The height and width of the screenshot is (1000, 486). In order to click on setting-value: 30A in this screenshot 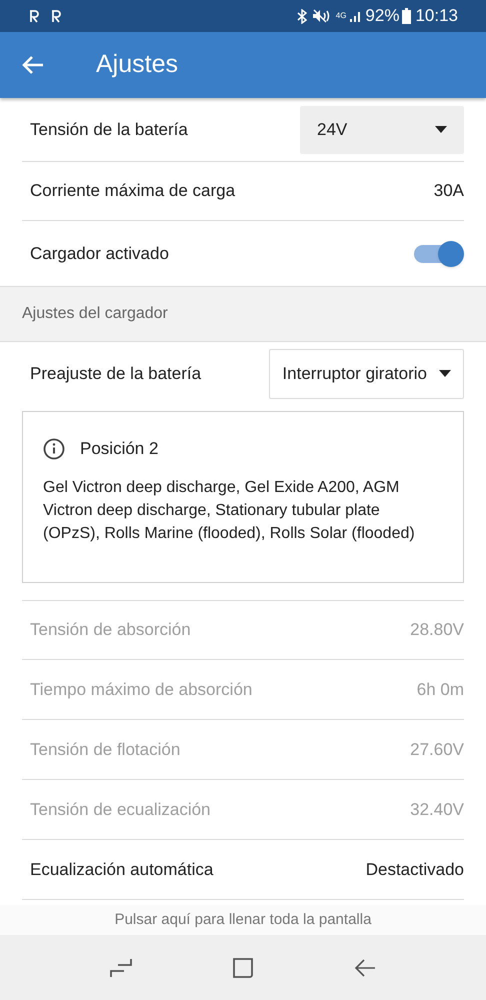, I will do `click(449, 191)`.